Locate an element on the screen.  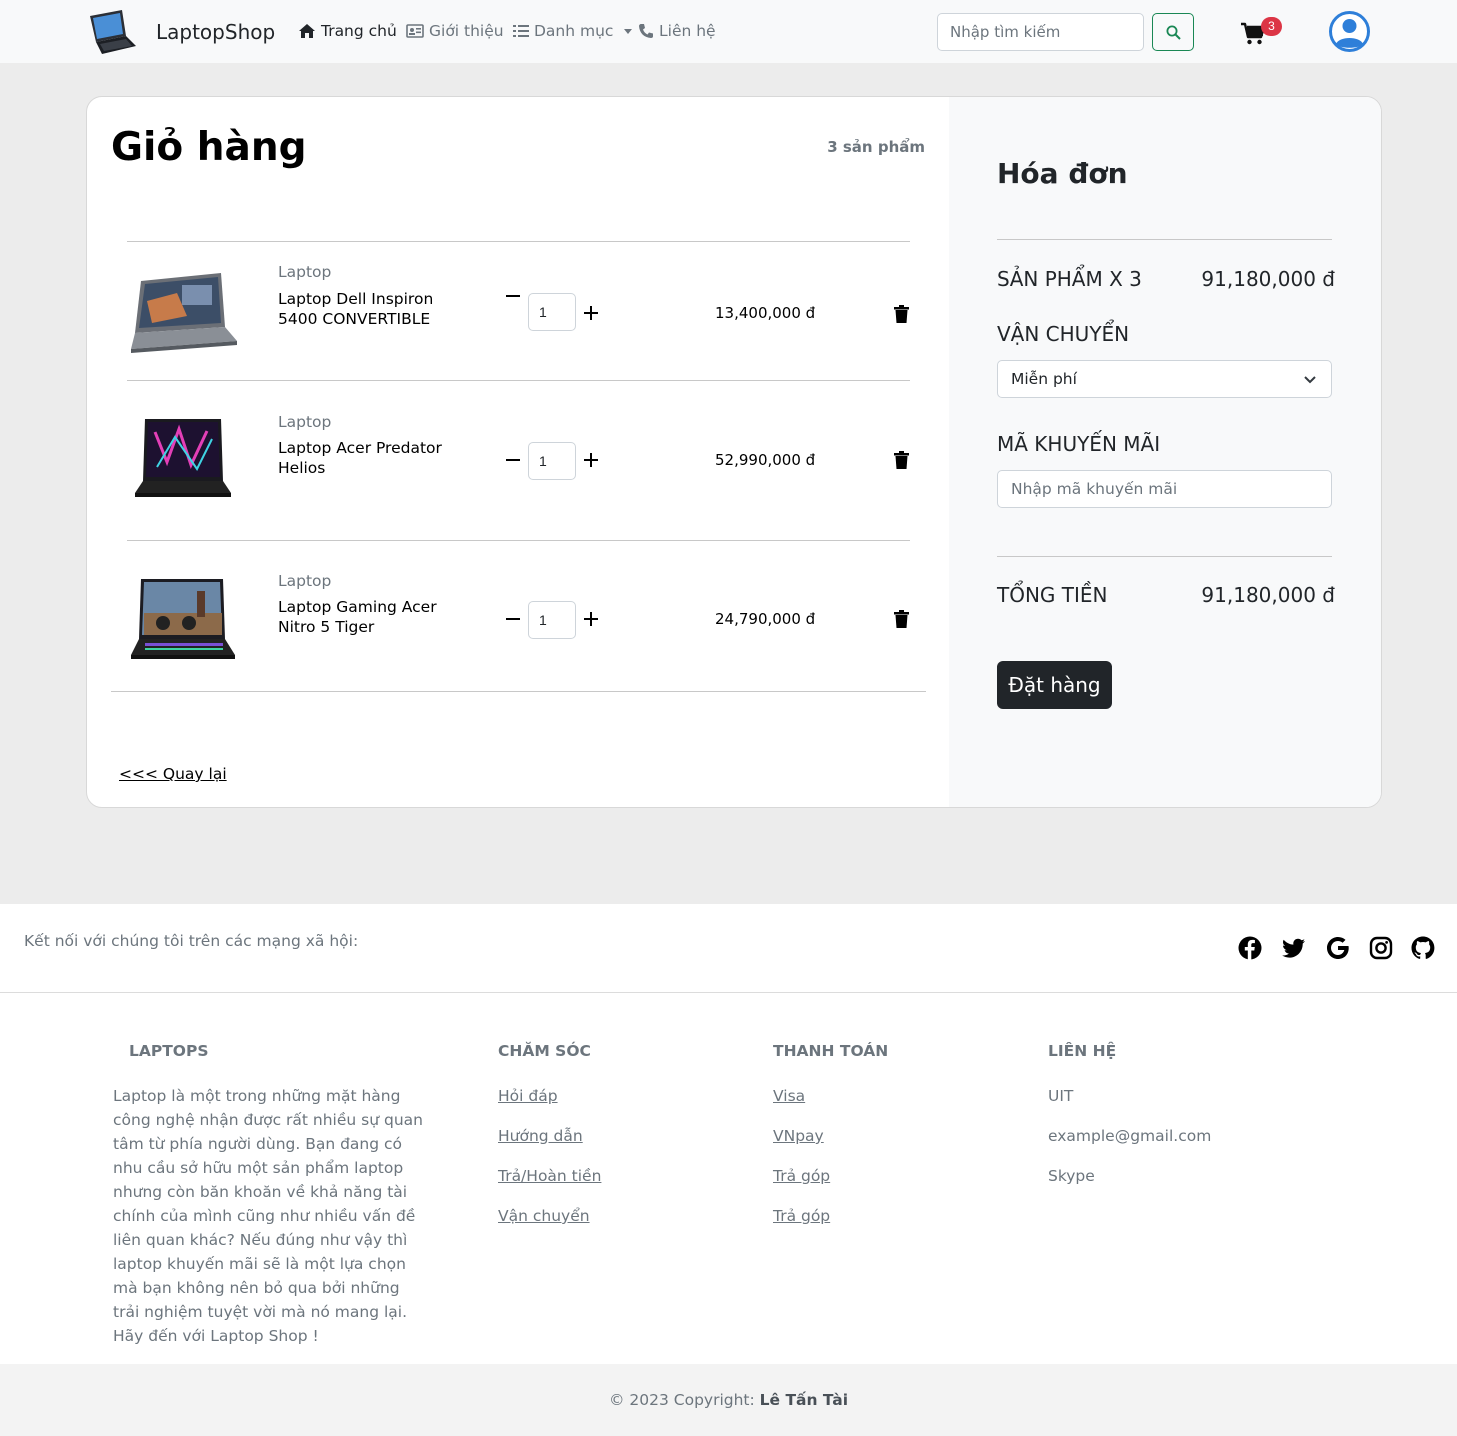
footer-heading-payment: THANH TOÁN is located at coordinates (831, 1051).